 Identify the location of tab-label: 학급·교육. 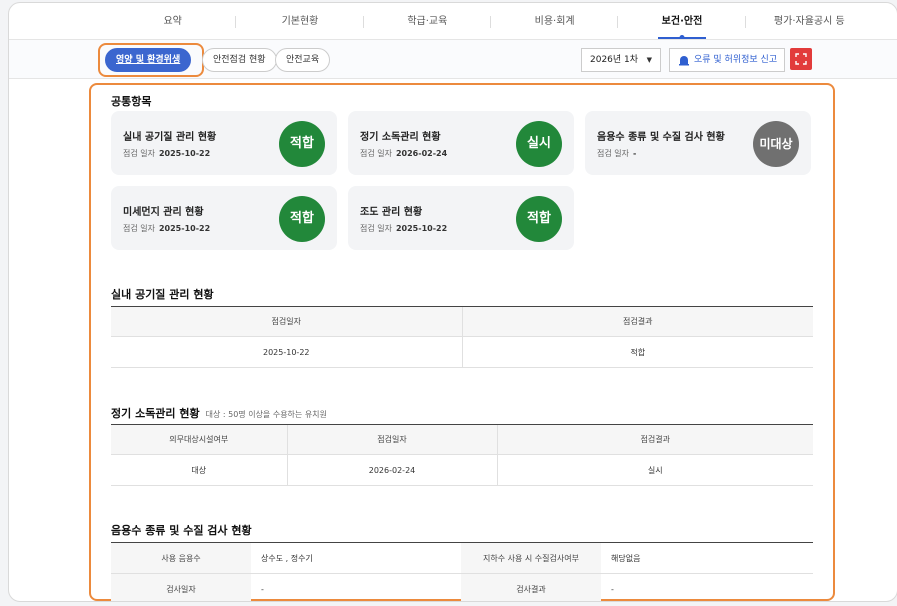
(427, 21).